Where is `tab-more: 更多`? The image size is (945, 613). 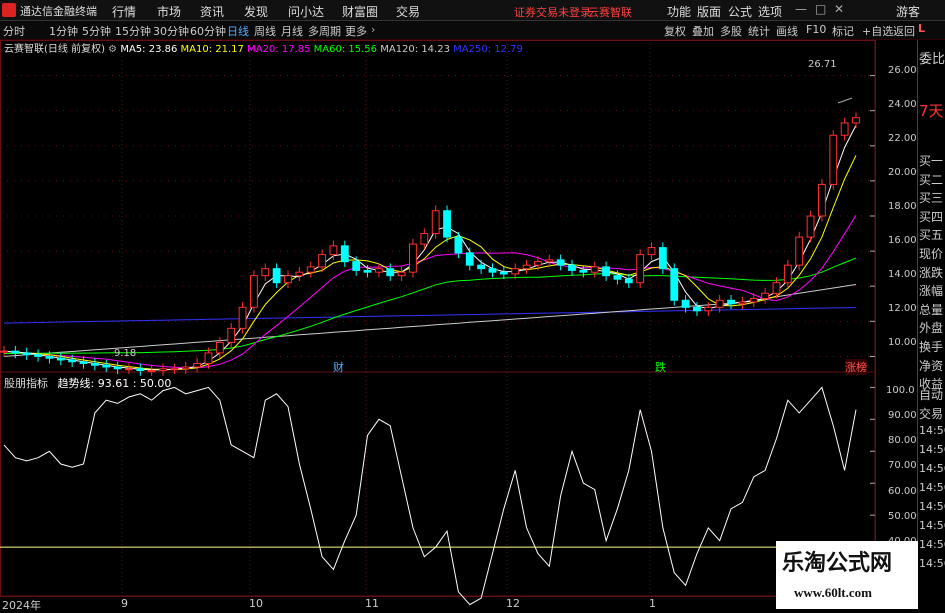
tab-more: 更多 is located at coordinates (356, 31).